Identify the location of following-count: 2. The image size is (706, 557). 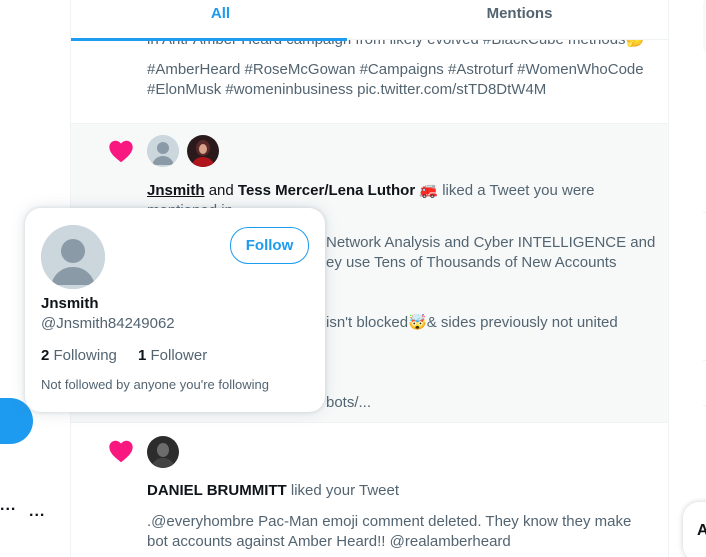
(45, 355).